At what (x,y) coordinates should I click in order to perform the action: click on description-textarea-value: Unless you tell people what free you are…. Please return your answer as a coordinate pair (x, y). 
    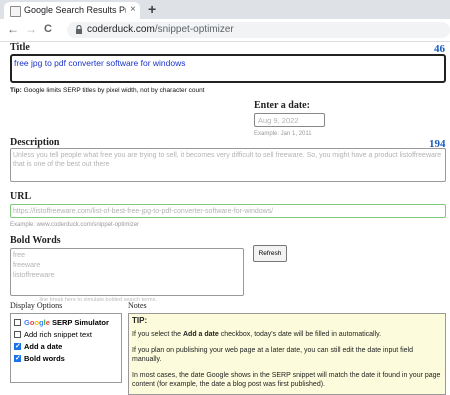
    Looking at the image, I should click on (227, 160).